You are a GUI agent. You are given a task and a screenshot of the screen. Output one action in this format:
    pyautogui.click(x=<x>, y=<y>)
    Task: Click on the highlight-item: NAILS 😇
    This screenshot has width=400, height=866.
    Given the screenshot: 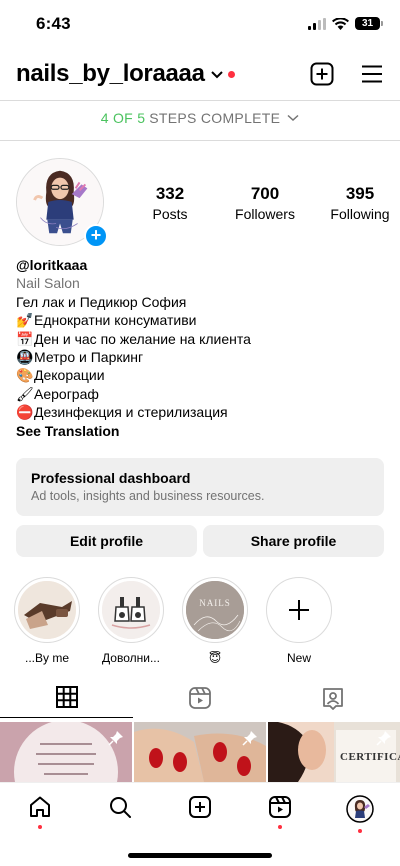 What is the action you would take?
    pyautogui.click(x=215, y=621)
    